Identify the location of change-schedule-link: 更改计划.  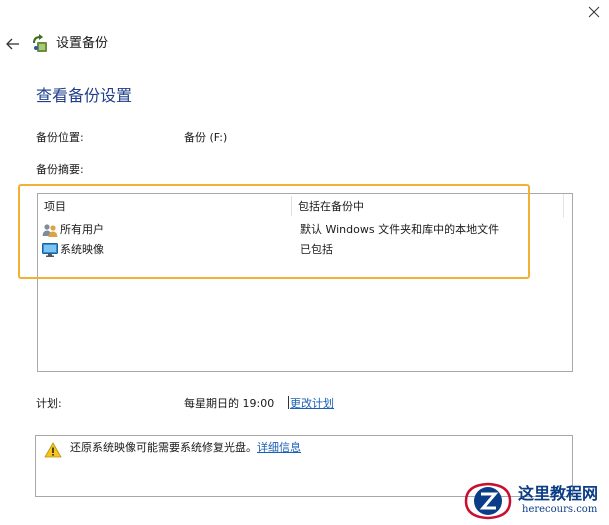
(311, 403).